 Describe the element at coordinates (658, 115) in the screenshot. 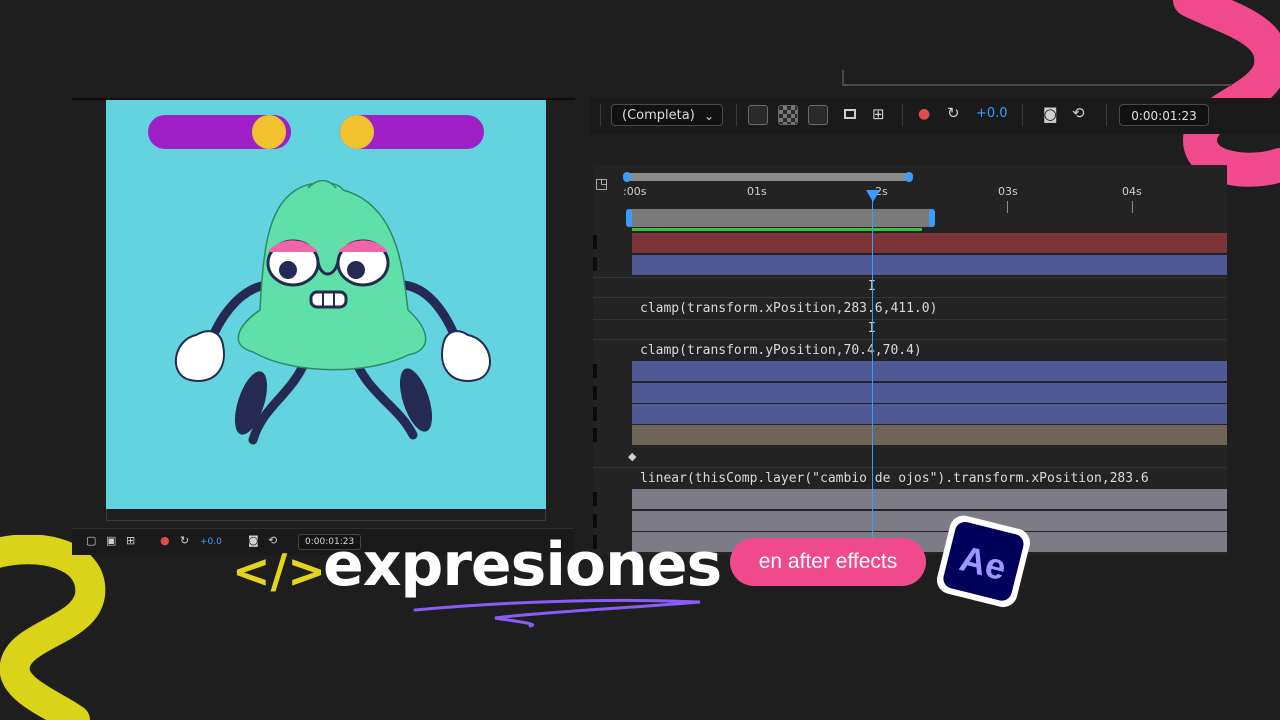

I see `resolution-value: (Completa)` at that location.